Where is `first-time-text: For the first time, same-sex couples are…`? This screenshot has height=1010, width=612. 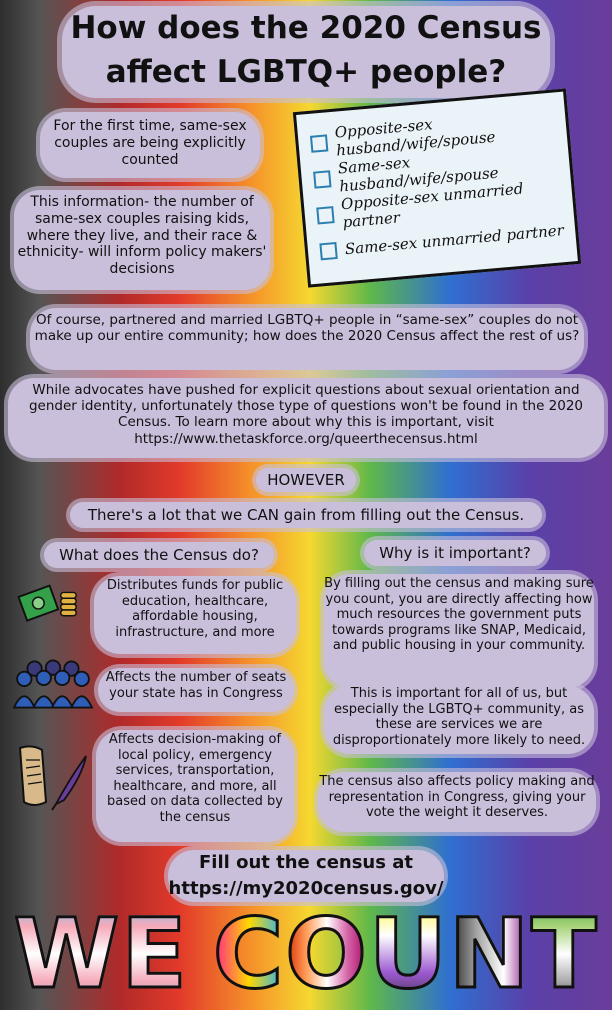
first-time-text: For the first time, same-sex couples are… is located at coordinates (150, 143).